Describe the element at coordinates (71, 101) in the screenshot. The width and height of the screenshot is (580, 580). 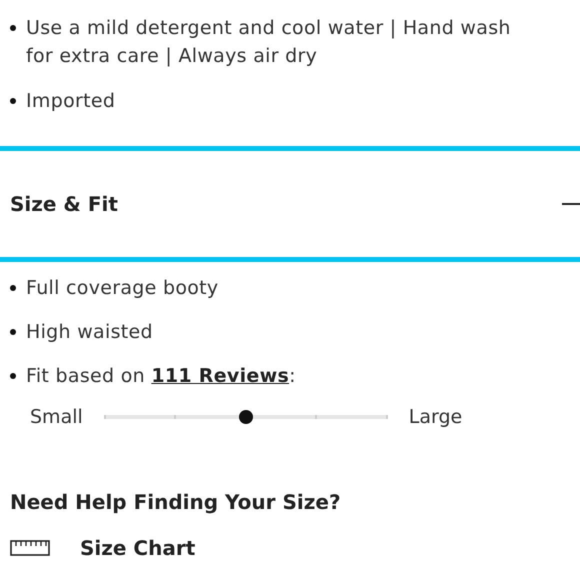
I see `care-text: Imported` at that location.